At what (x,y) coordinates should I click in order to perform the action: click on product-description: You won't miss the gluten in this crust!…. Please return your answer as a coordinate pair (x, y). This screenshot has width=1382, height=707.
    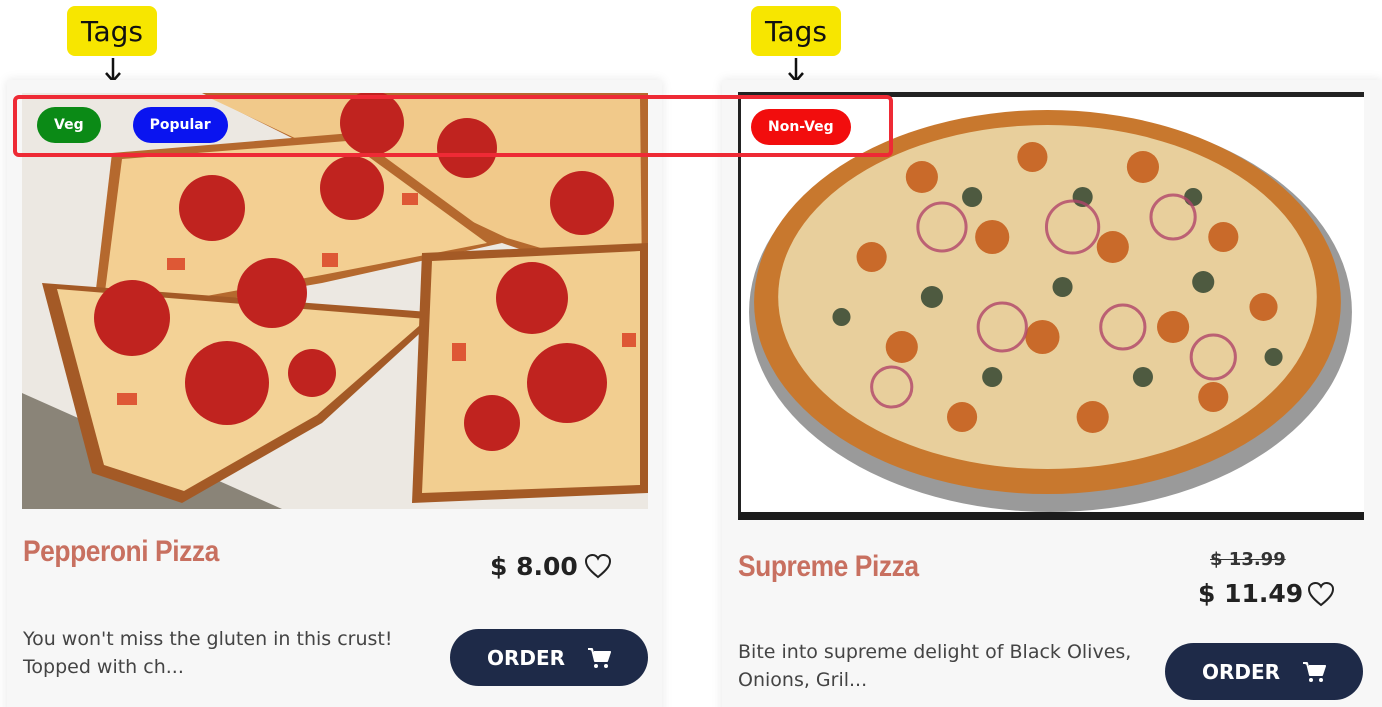
    Looking at the image, I should click on (208, 653).